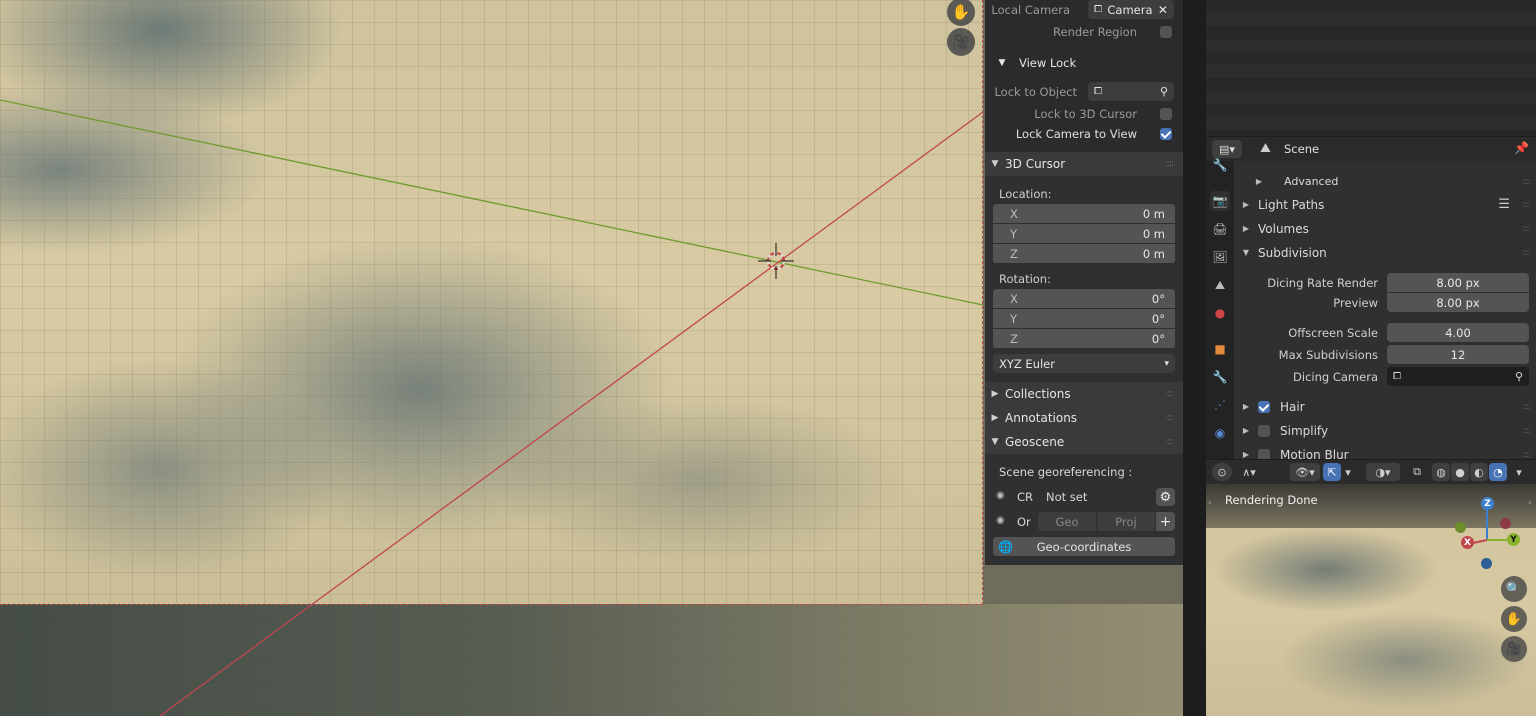 This screenshot has width=1536, height=716. What do you see at coordinates (1084, 318) in the screenshot?
I see `rotation-y-field: Y 0°` at bounding box center [1084, 318].